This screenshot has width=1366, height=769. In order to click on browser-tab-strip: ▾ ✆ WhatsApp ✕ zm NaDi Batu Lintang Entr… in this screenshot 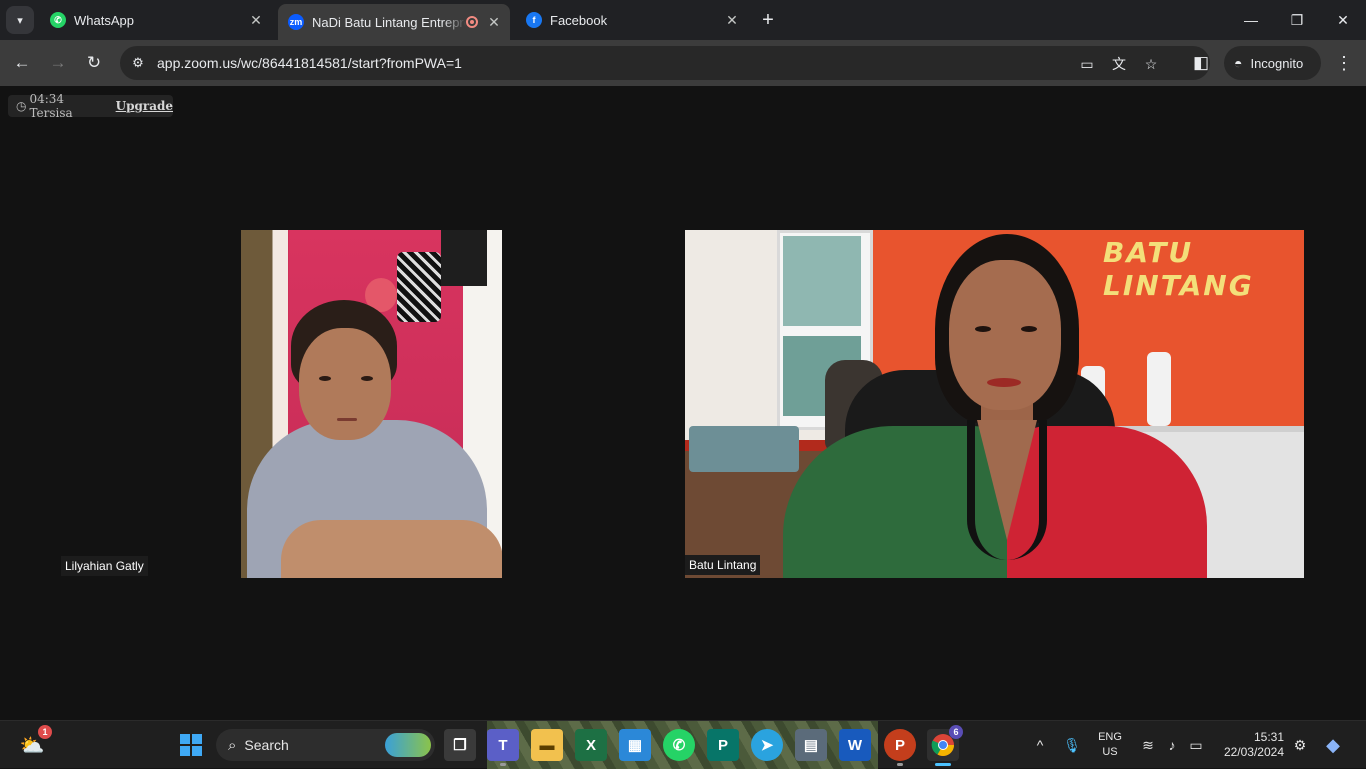, I will do `click(683, 20)`.